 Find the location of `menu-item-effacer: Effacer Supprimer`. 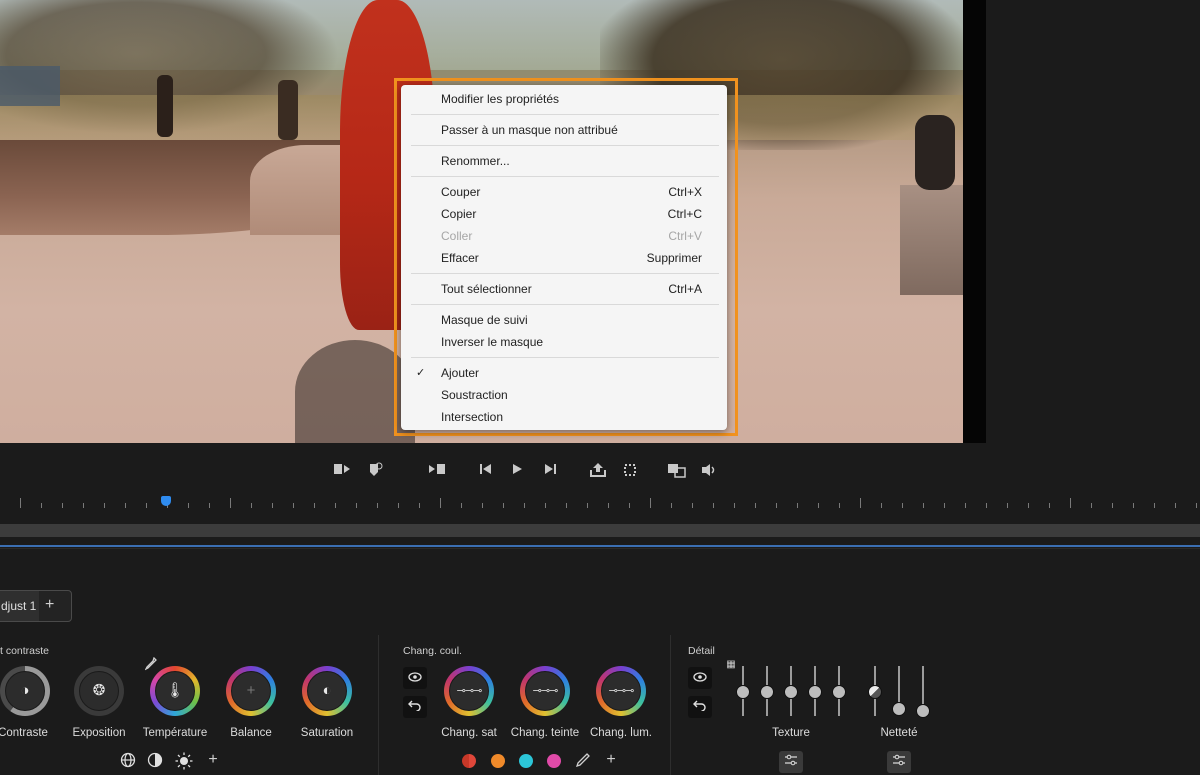

menu-item-effacer: Effacer Supprimer is located at coordinates (564, 258).